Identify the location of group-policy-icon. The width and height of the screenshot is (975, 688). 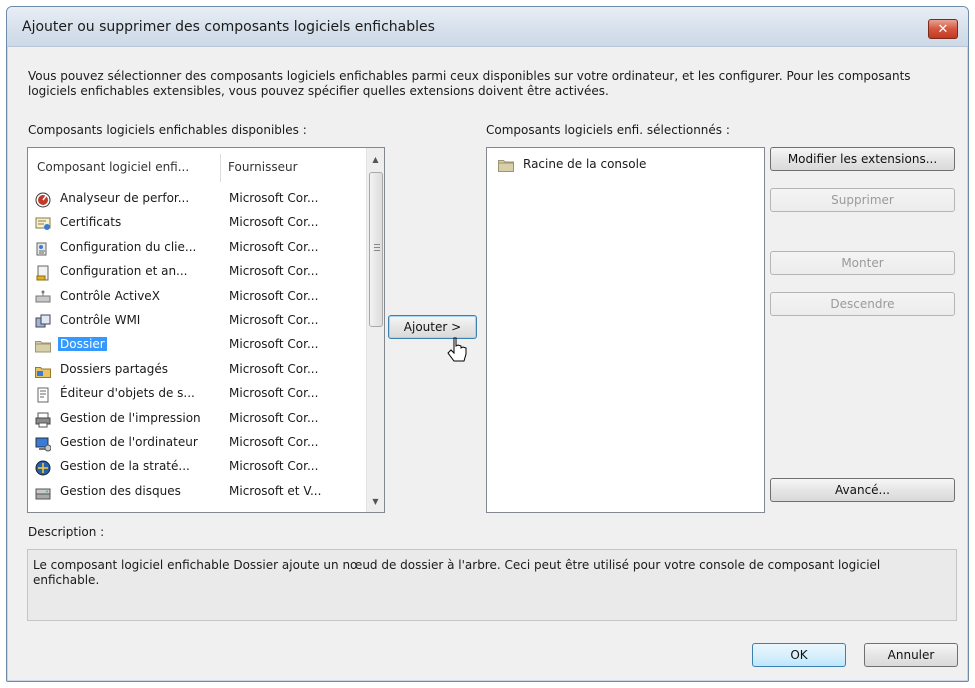
(43, 468).